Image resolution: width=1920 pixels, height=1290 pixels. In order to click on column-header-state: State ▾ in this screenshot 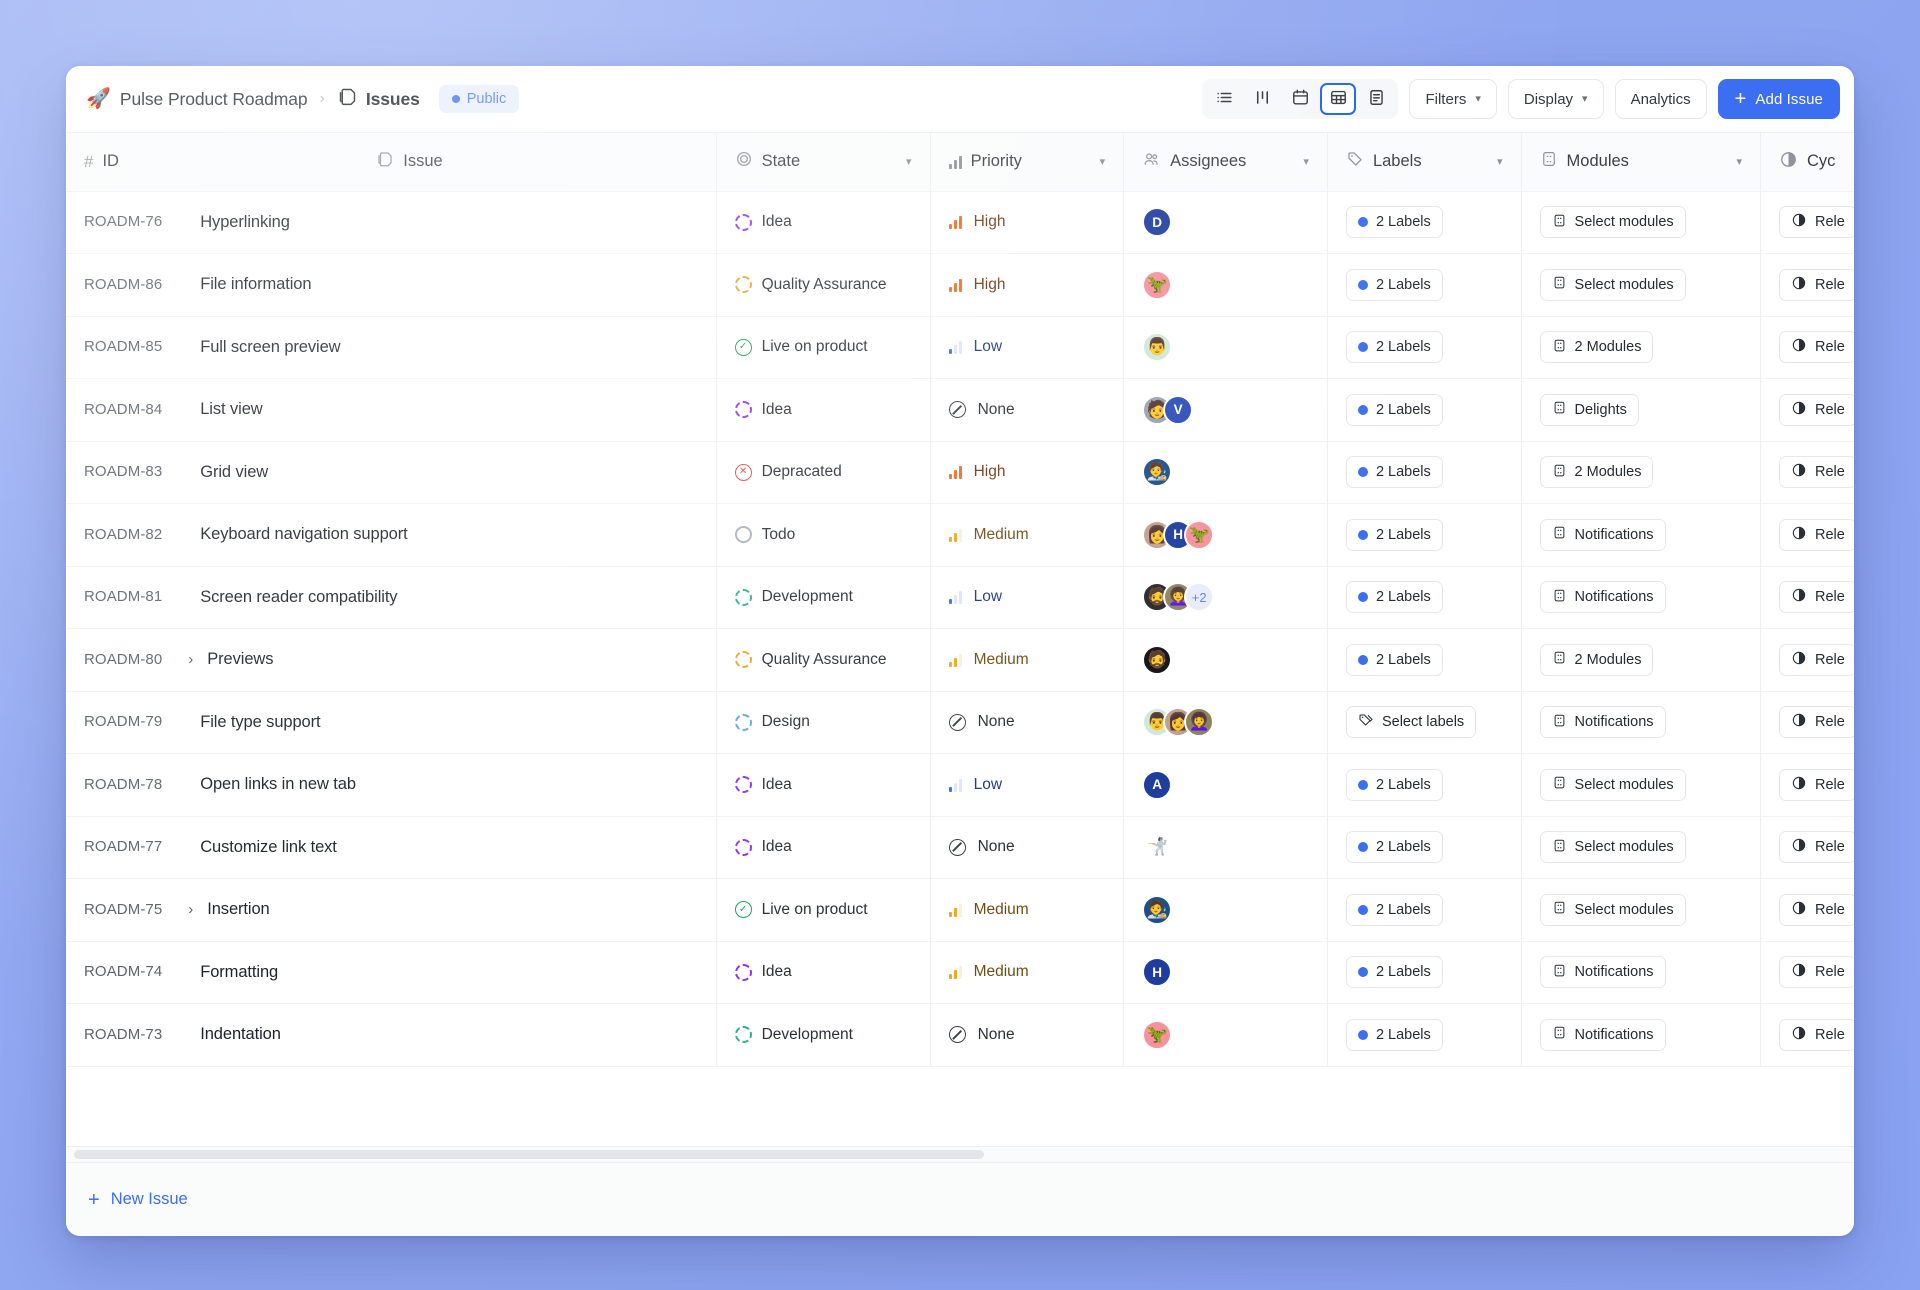, I will do `click(823, 162)`.